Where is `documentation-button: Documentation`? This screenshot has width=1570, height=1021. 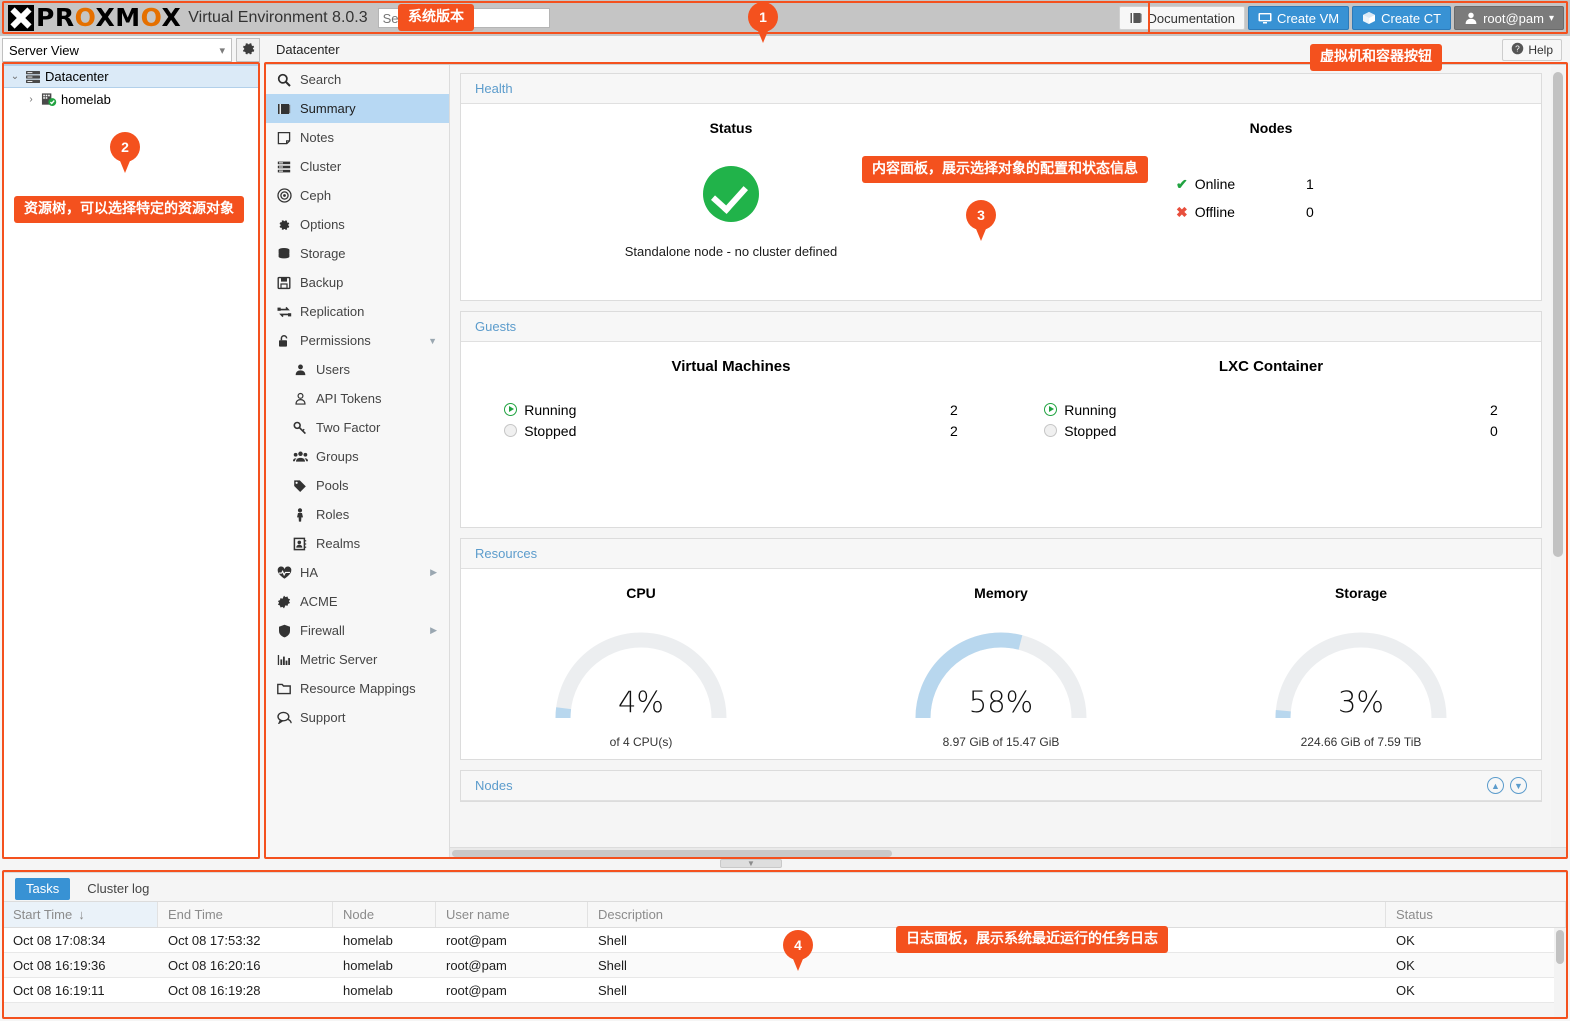 documentation-button: Documentation is located at coordinates (1181, 18).